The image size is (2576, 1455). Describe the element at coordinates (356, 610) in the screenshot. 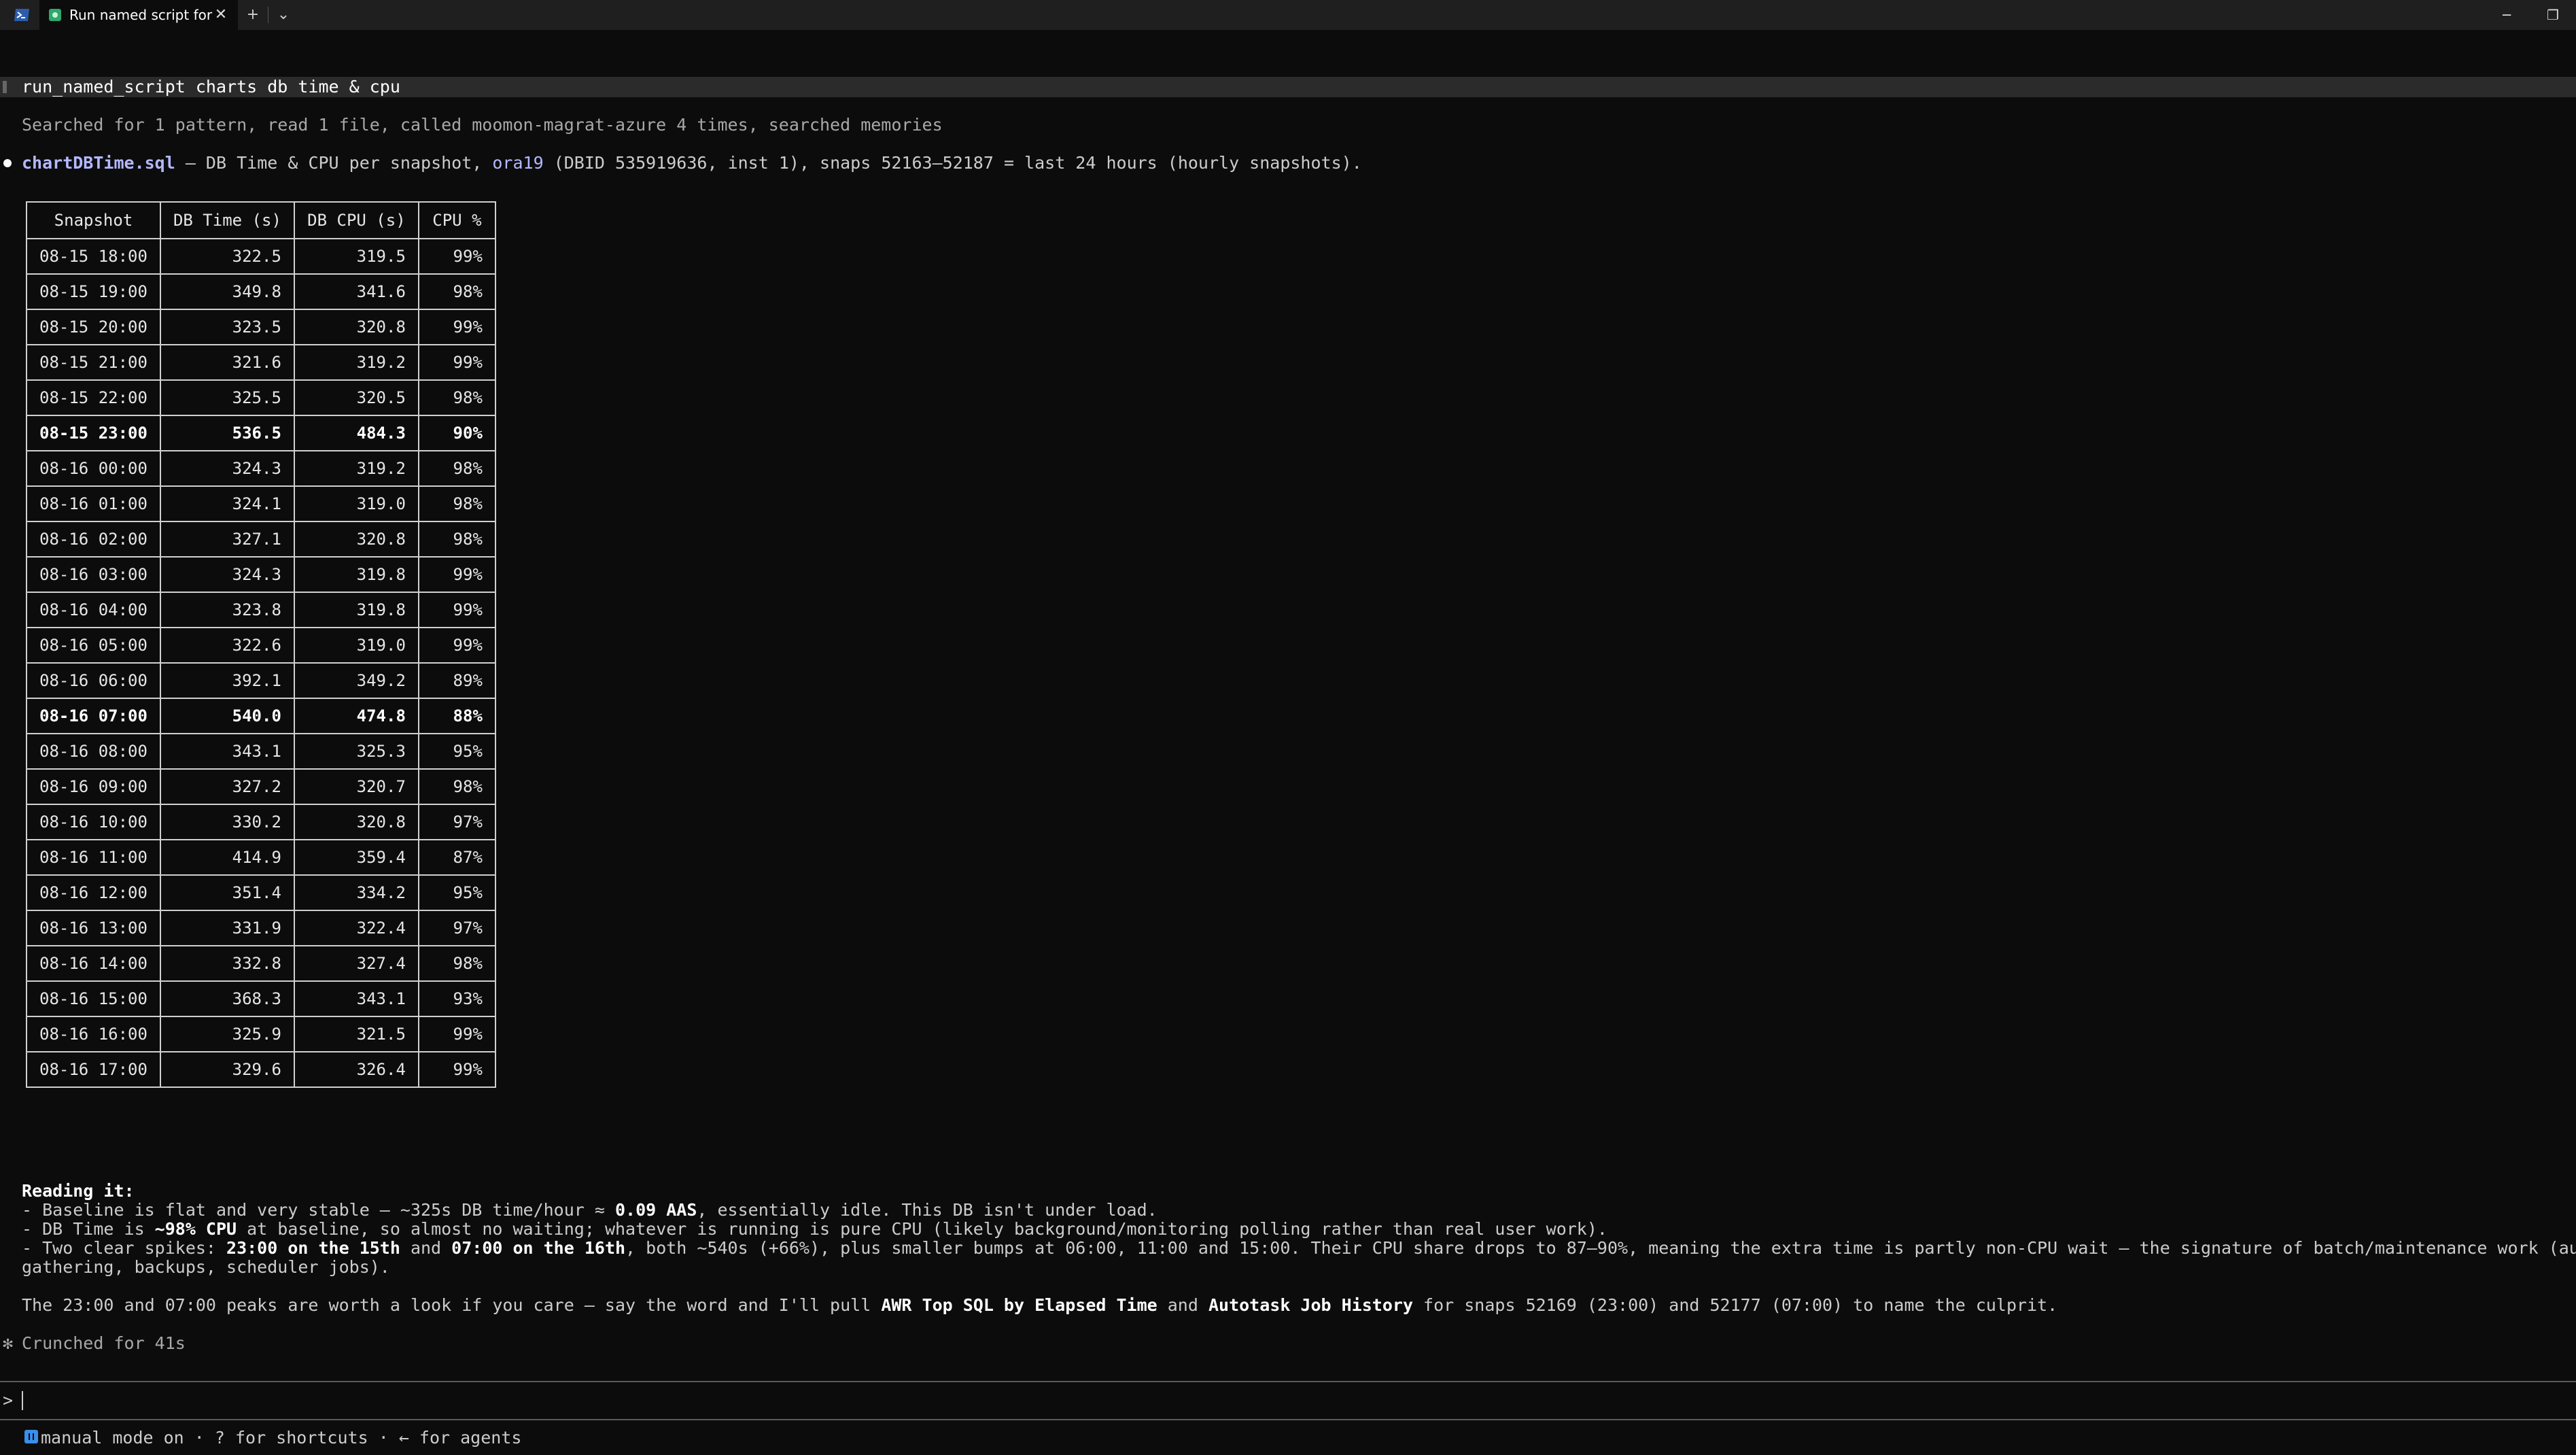

I see `cell-db-cpu: 319.8` at that location.